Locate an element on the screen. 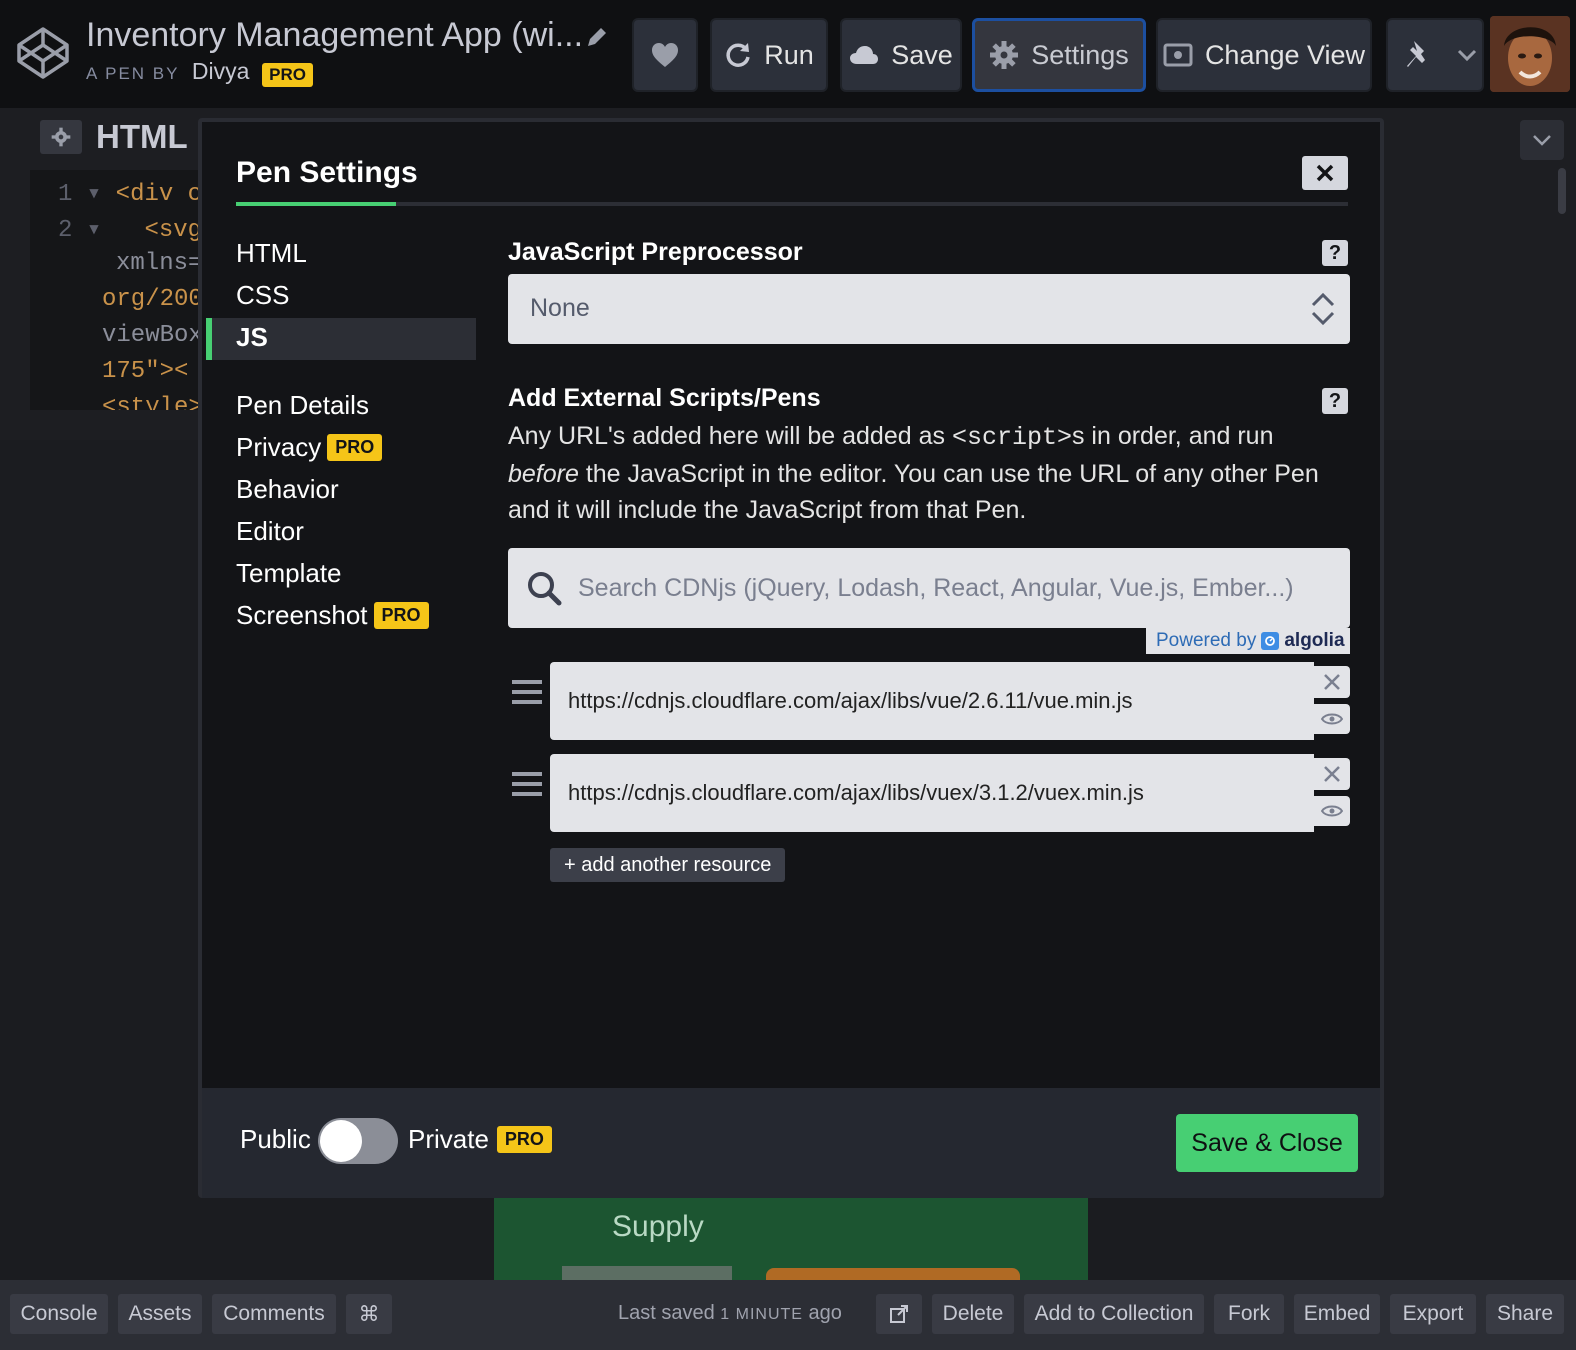 The width and height of the screenshot is (1576, 1350). author-name: Divya is located at coordinates (221, 71).